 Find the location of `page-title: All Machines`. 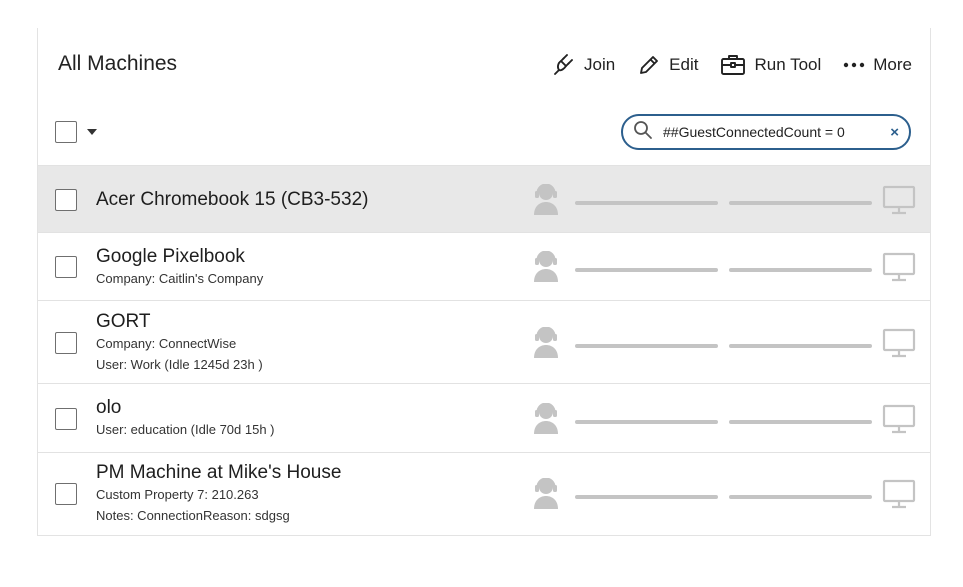

page-title: All Machines is located at coordinates (118, 63).